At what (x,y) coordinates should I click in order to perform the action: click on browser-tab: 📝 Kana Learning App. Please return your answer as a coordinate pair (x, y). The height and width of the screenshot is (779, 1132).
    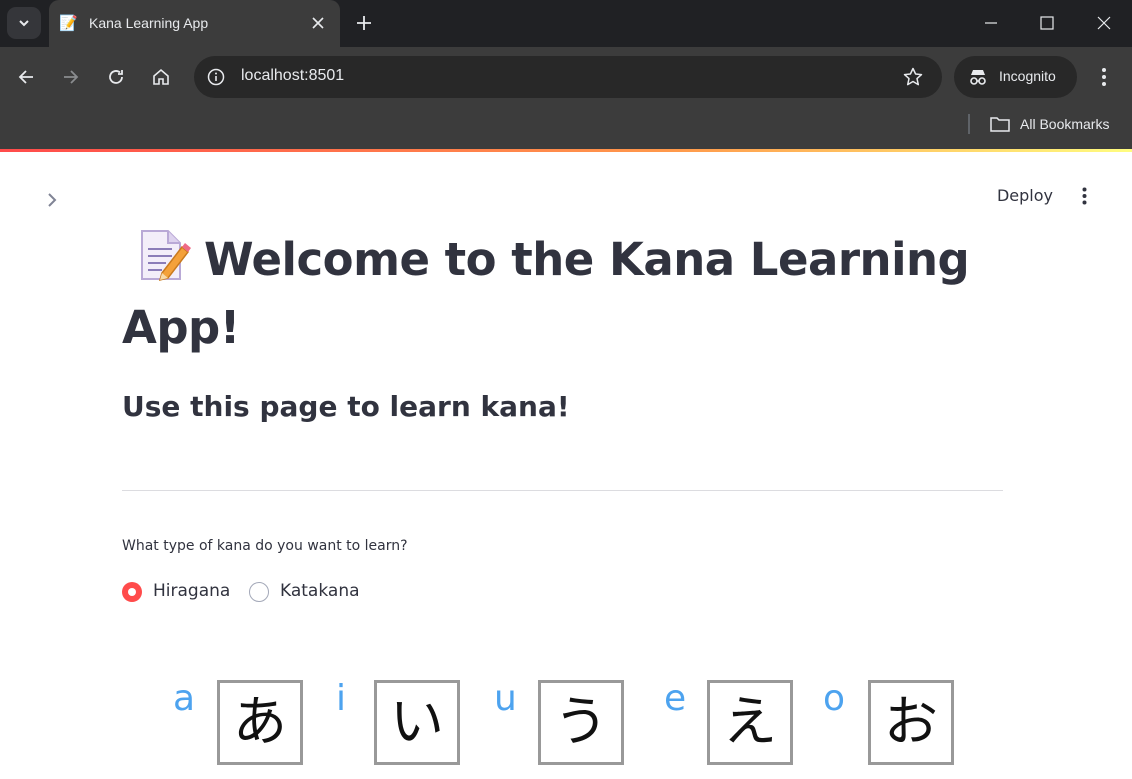
    Looking at the image, I should click on (194, 23).